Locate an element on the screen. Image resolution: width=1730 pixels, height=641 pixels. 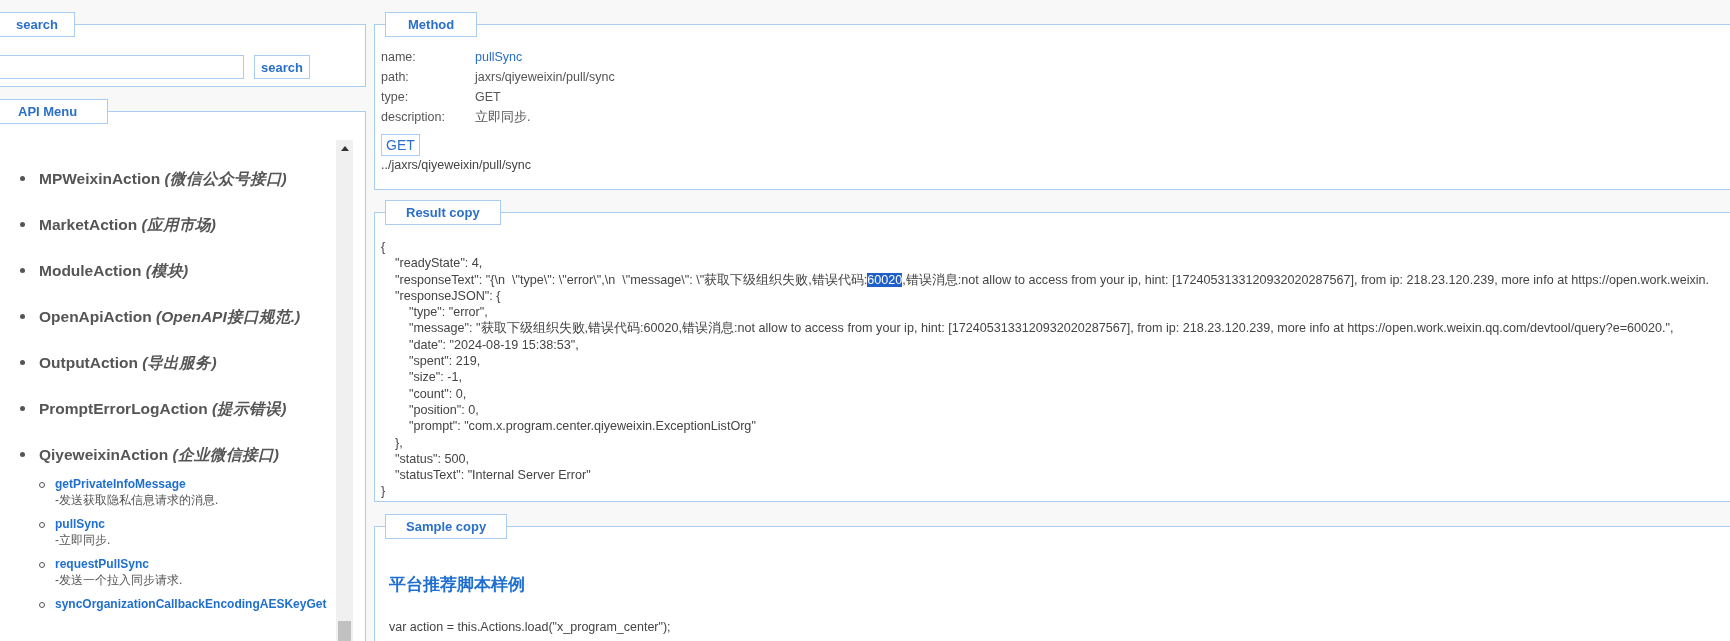
request-url: ../jaxrs/qiyeweixin/pull/sync is located at coordinates (457, 165).